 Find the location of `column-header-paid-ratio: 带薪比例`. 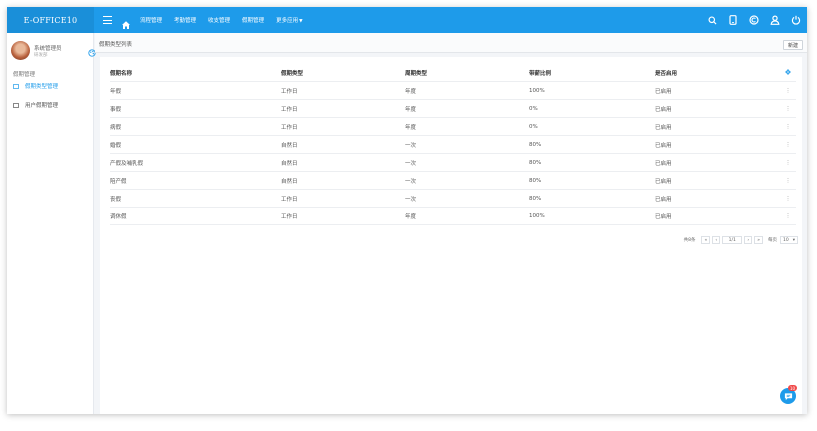

column-header-paid-ratio: 带薪比例 is located at coordinates (592, 73).